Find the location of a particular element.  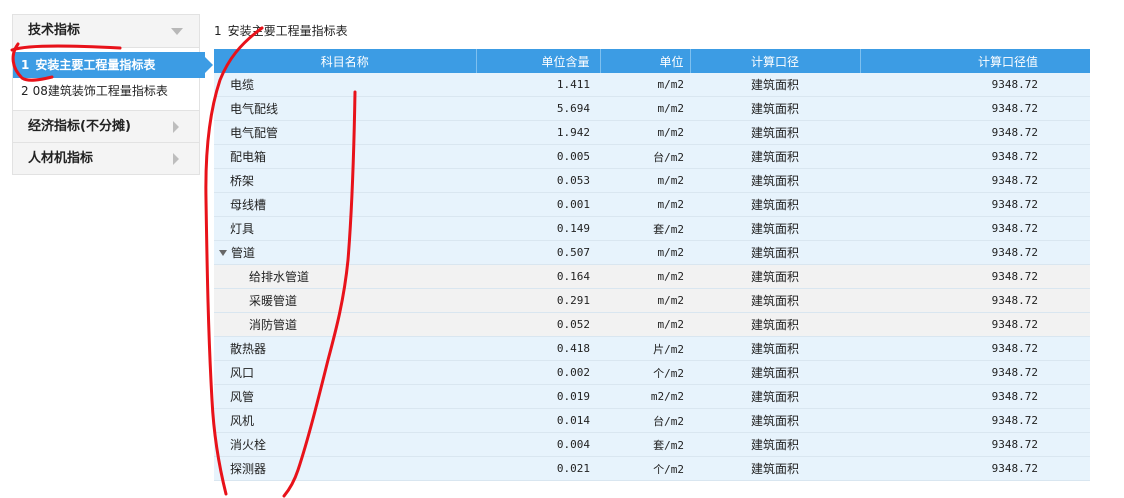

sidebar-group-label: 人材机指标 is located at coordinates (61, 158).